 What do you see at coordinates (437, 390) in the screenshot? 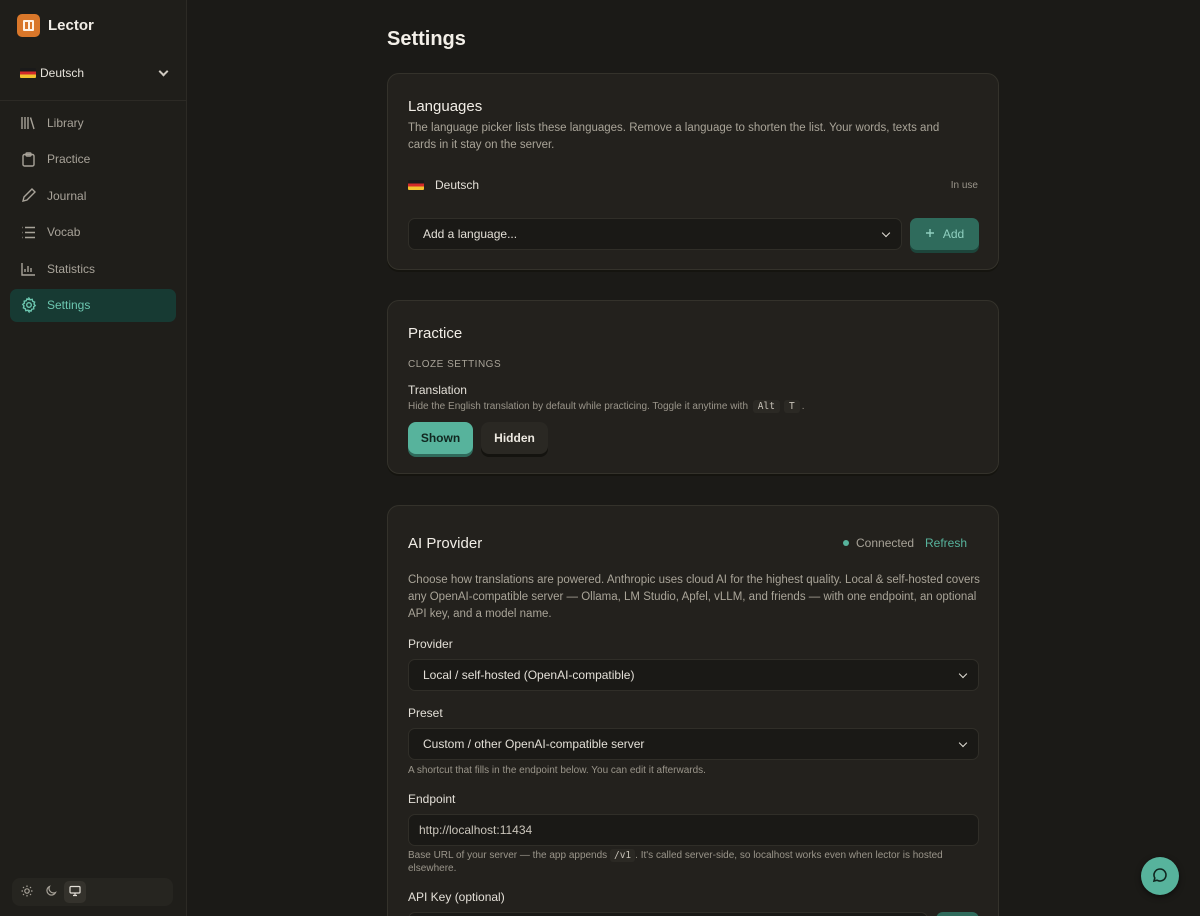
I see `translation-label: Translation` at bounding box center [437, 390].